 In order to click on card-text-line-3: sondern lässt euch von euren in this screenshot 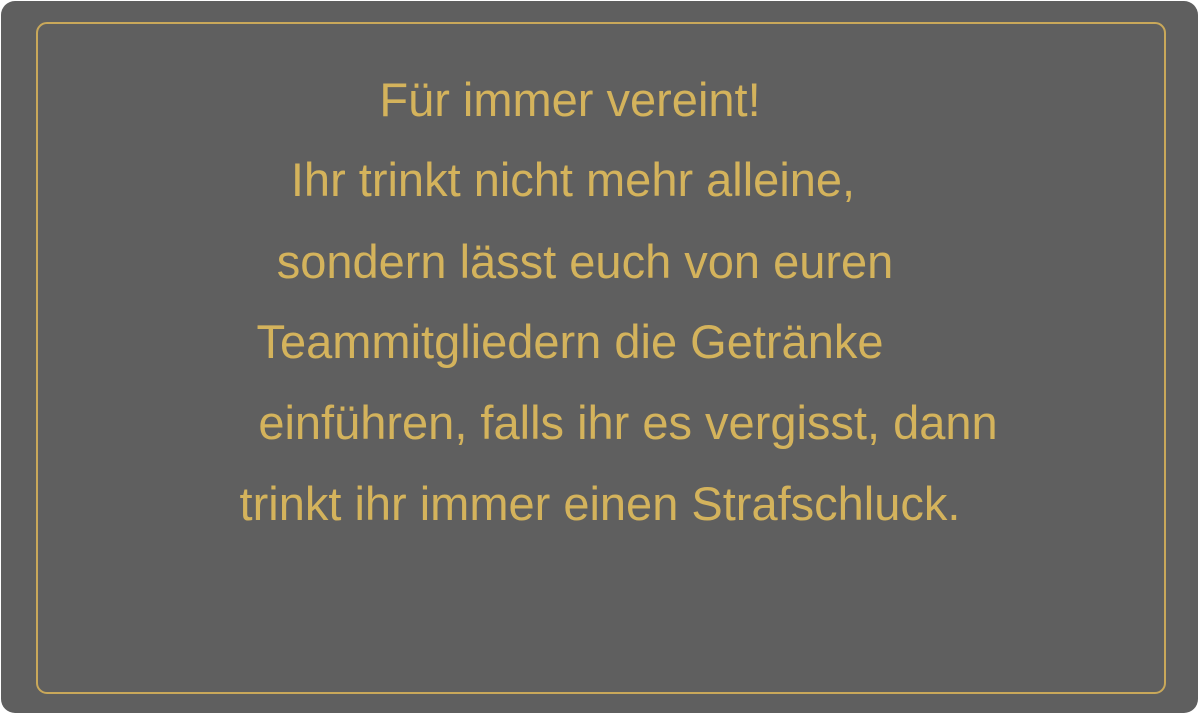, I will do `click(585, 261)`.